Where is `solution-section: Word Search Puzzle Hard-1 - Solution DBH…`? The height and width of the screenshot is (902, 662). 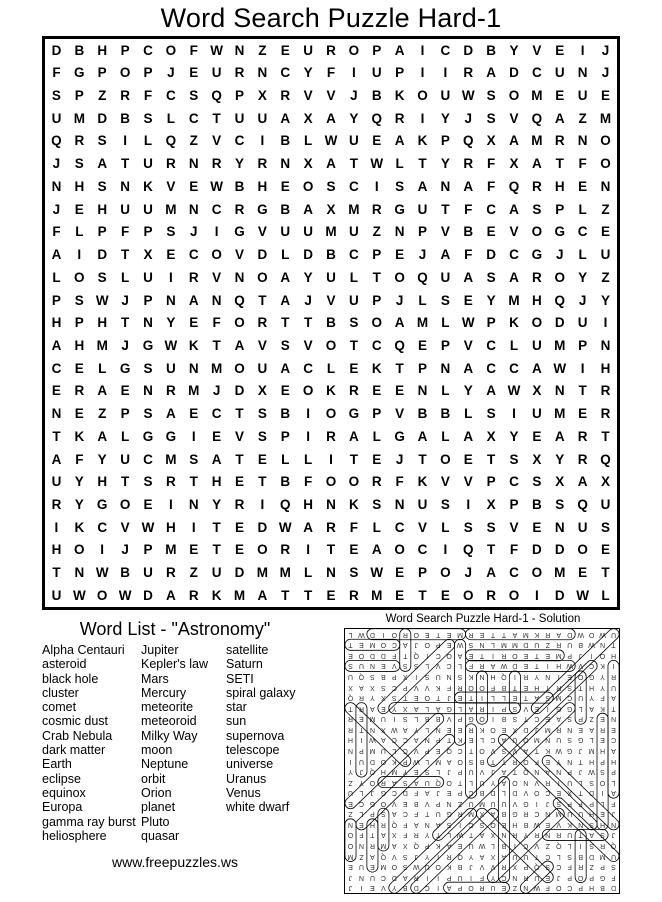
solution-section: Word Search Puzzle Hard-1 - Solution DBH… is located at coordinates (483, 753).